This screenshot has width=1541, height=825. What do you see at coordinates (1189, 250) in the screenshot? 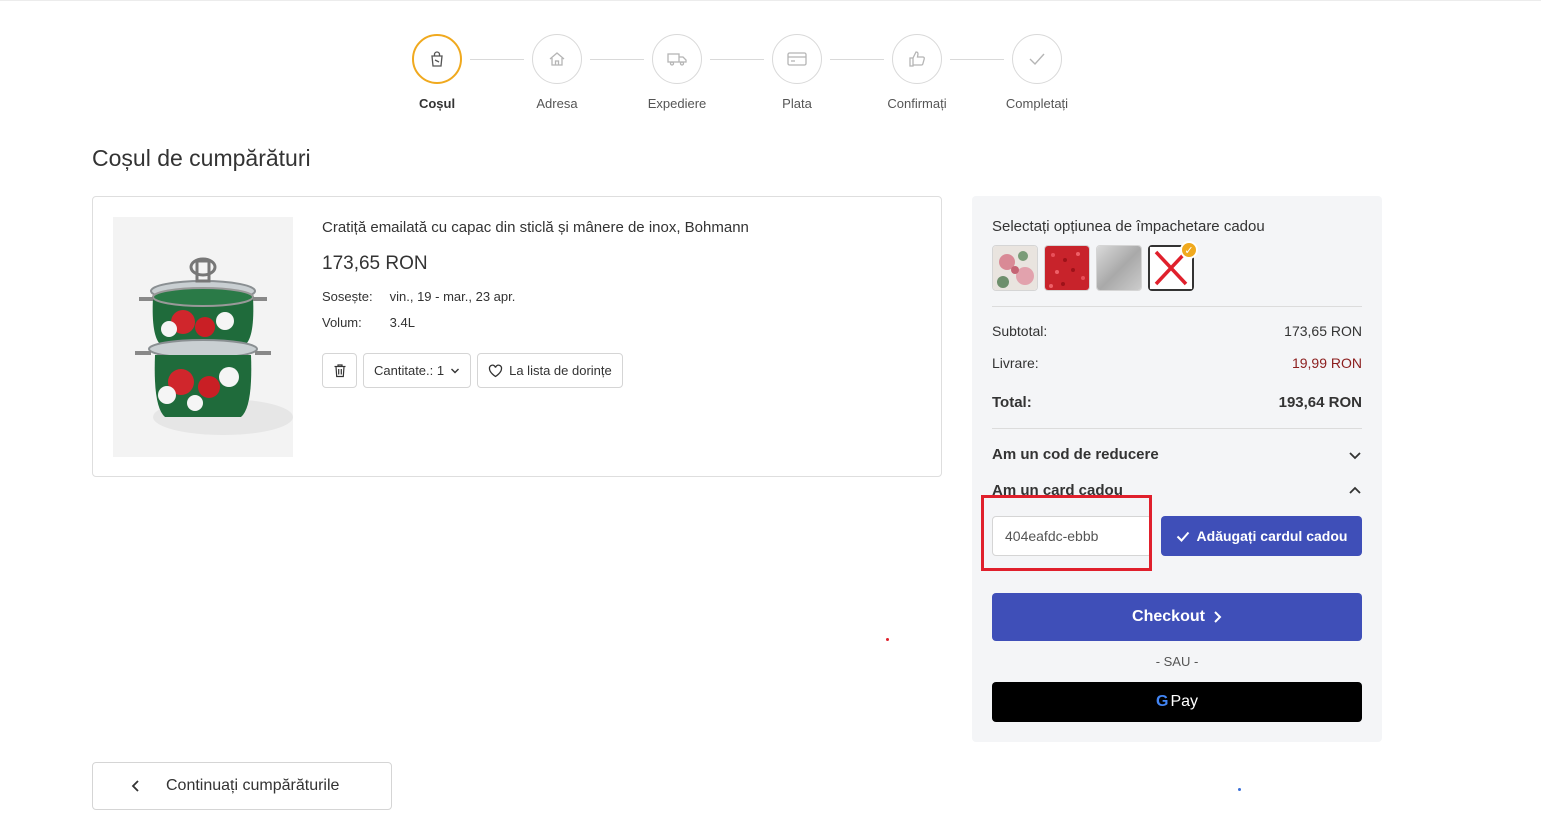
I see `selected-check-icon: ✓` at bounding box center [1189, 250].